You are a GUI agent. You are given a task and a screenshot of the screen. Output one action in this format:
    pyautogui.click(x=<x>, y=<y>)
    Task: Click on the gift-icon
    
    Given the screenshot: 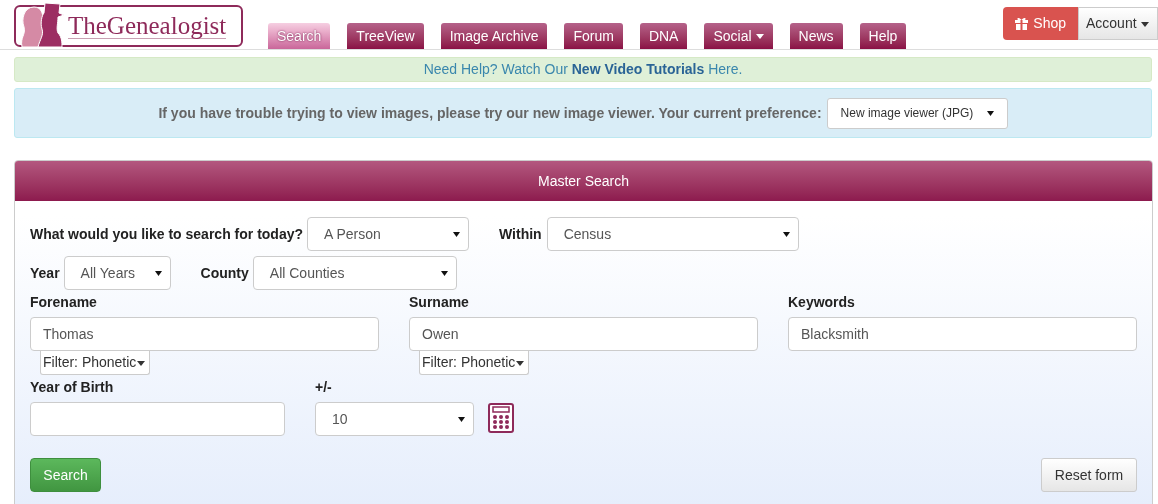 What is the action you would take?
    pyautogui.click(x=1022, y=23)
    